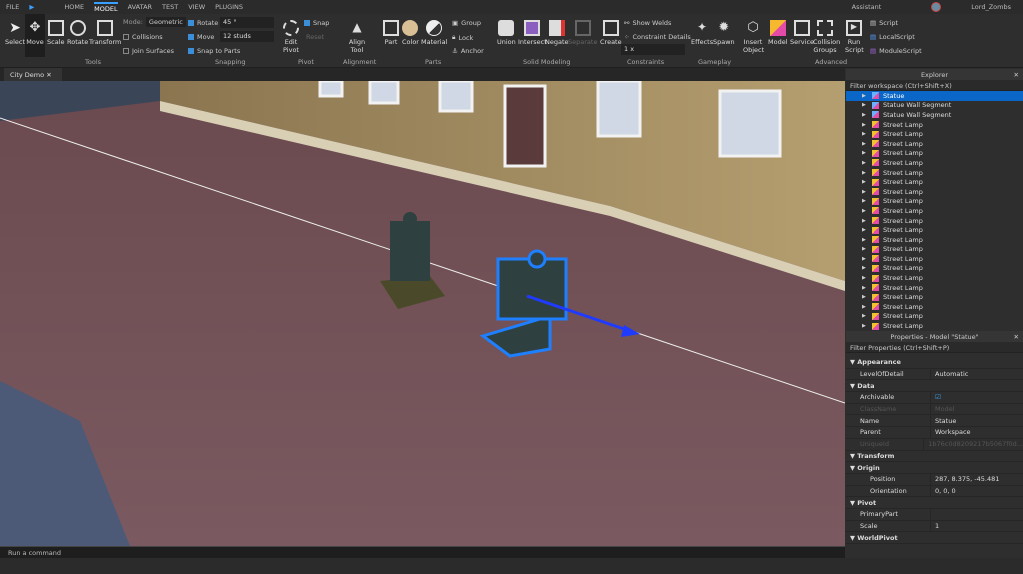 The height and width of the screenshot is (574, 1023). Describe the element at coordinates (468, 51) in the screenshot. I see `anchor-button: ⚓︎ Anchor` at that location.